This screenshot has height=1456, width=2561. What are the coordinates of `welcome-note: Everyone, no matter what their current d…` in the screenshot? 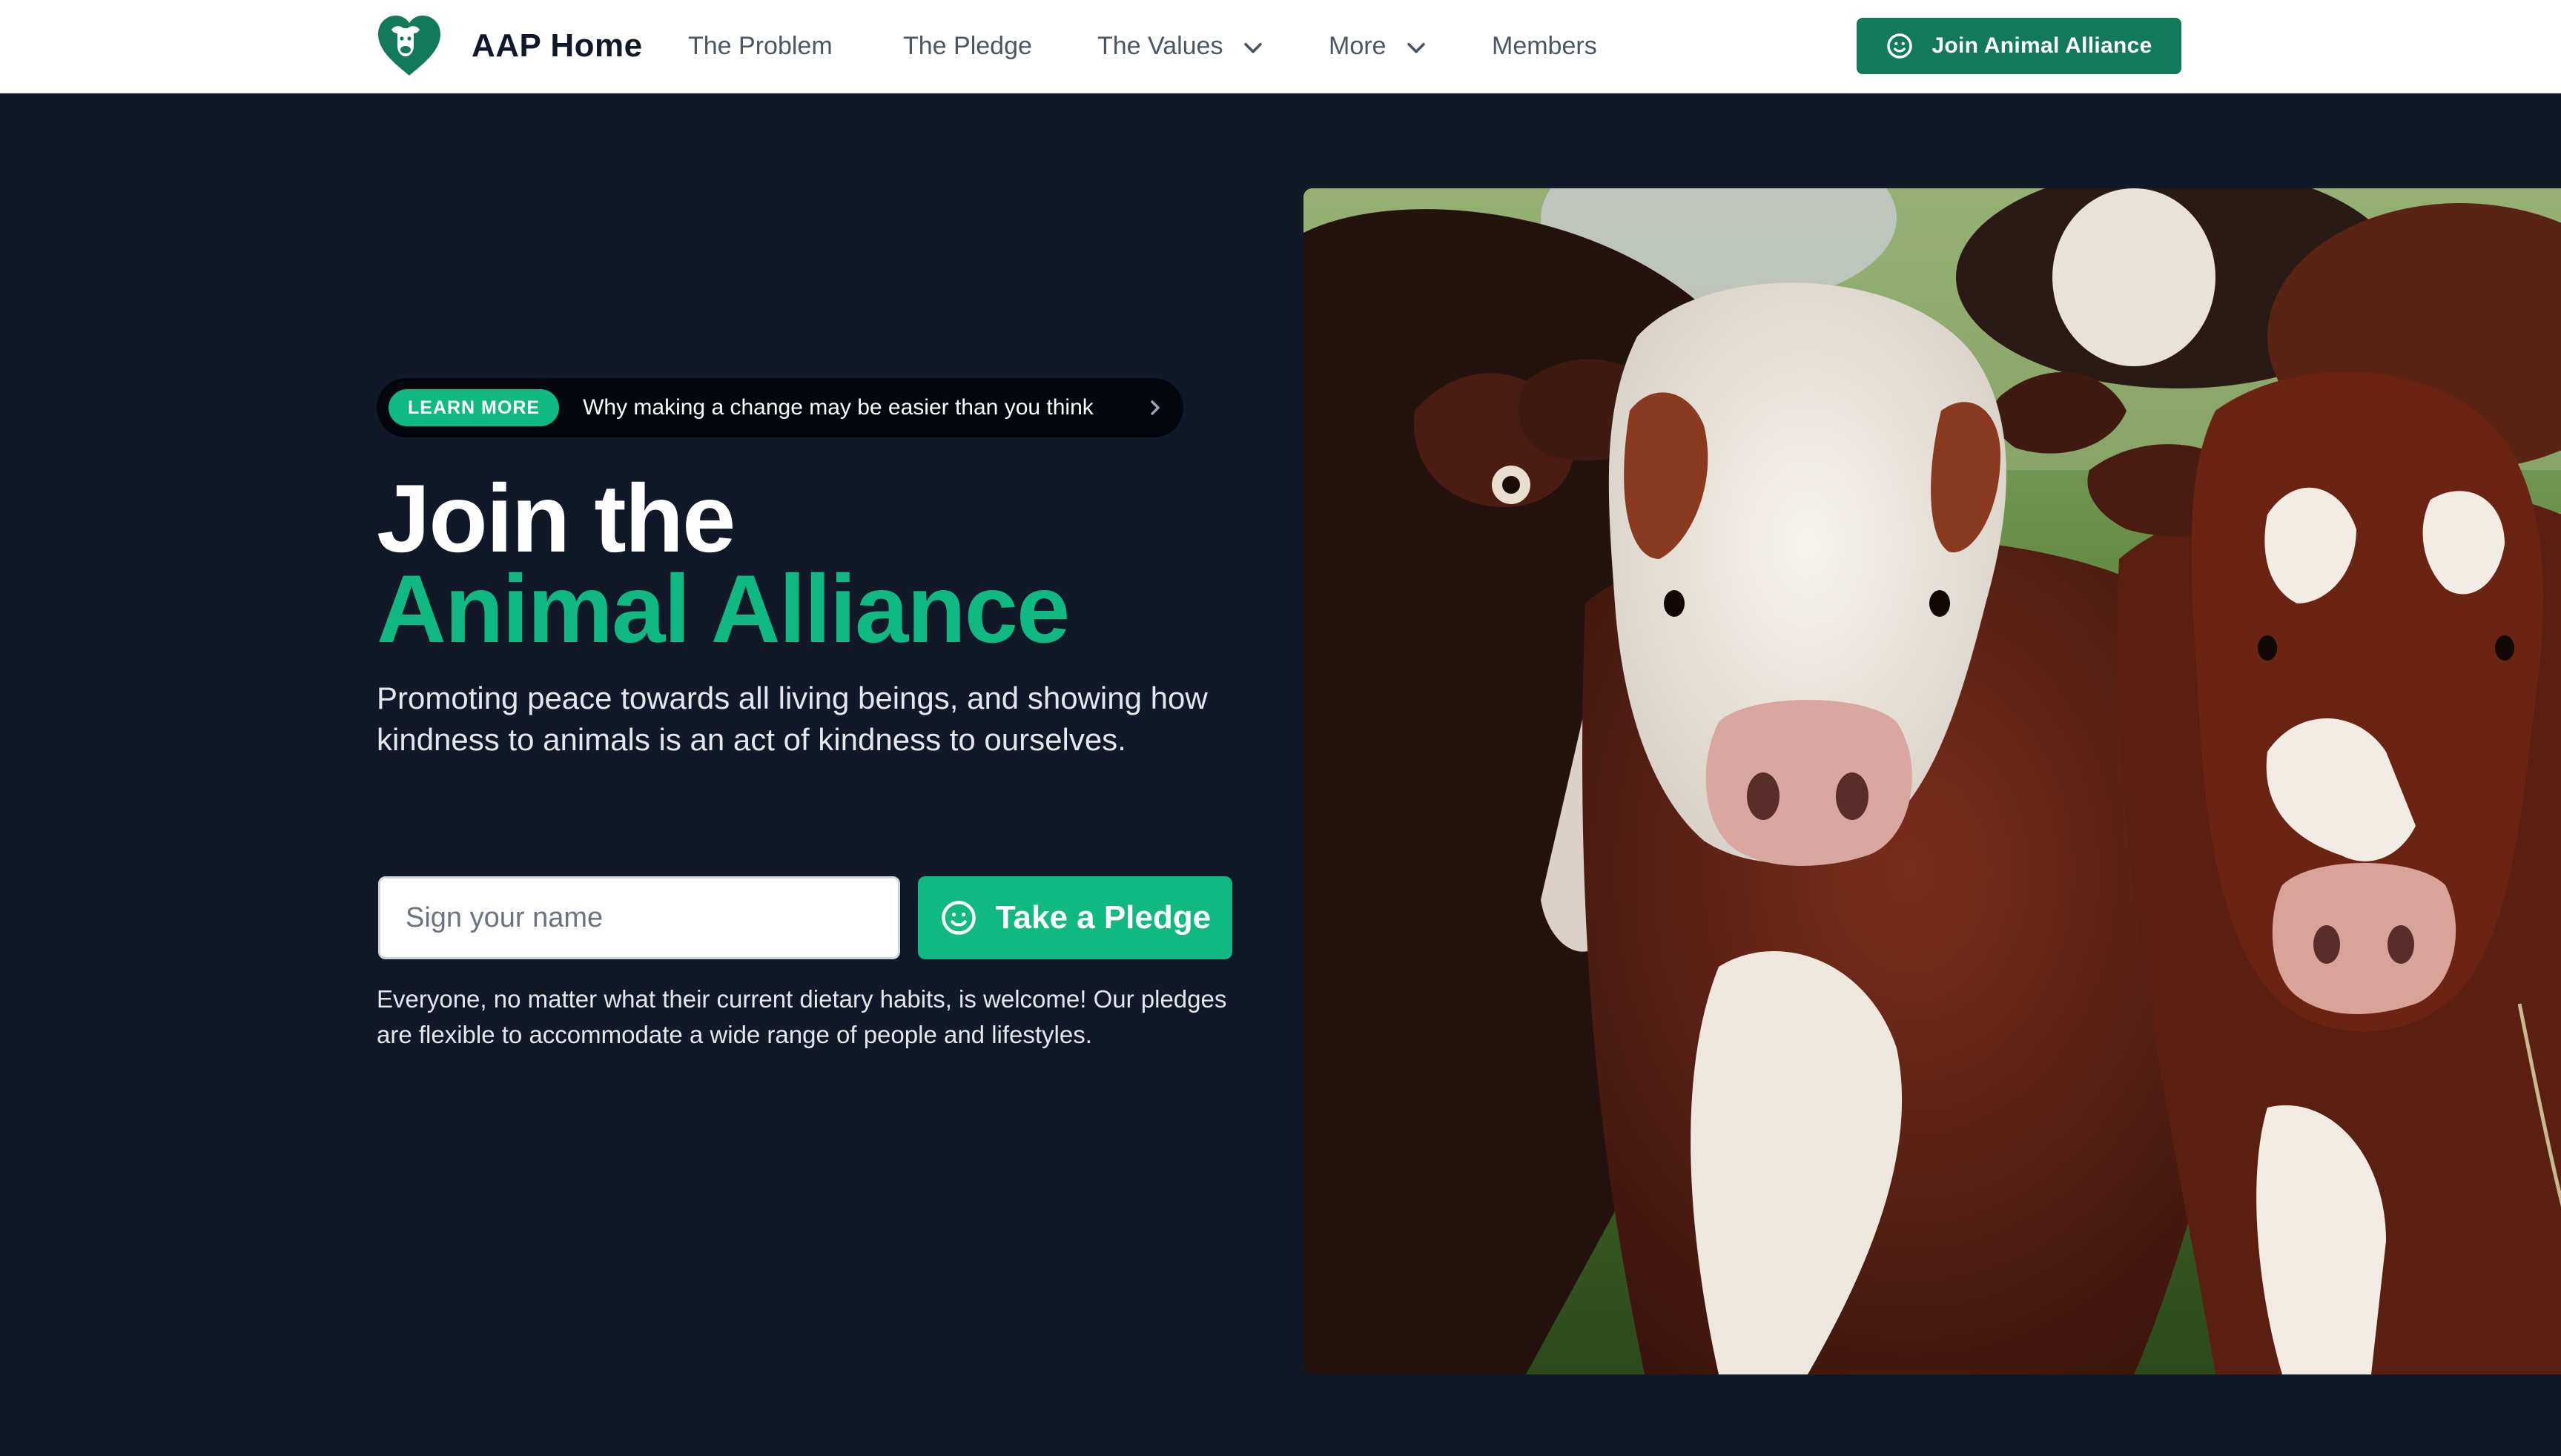 It's located at (802, 1017).